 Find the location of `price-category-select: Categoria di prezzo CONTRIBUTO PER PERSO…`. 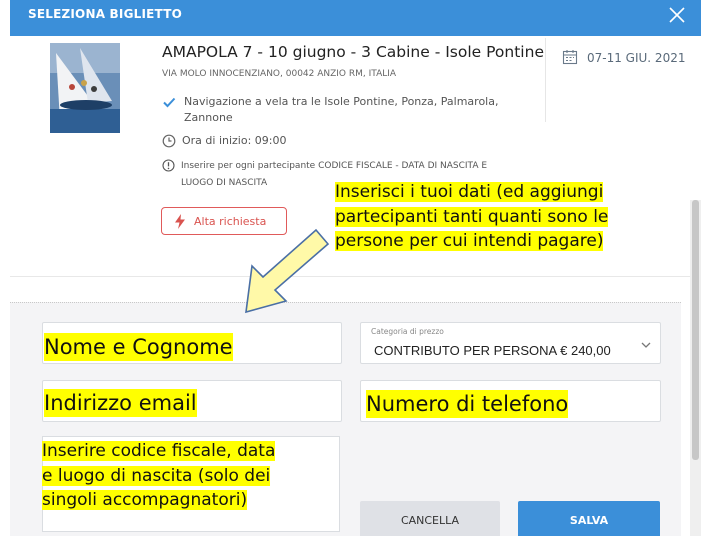

price-category-select: Categoria di prezzo CONTRIBUTO PER PERSO… is located at coordinates (510, 343).